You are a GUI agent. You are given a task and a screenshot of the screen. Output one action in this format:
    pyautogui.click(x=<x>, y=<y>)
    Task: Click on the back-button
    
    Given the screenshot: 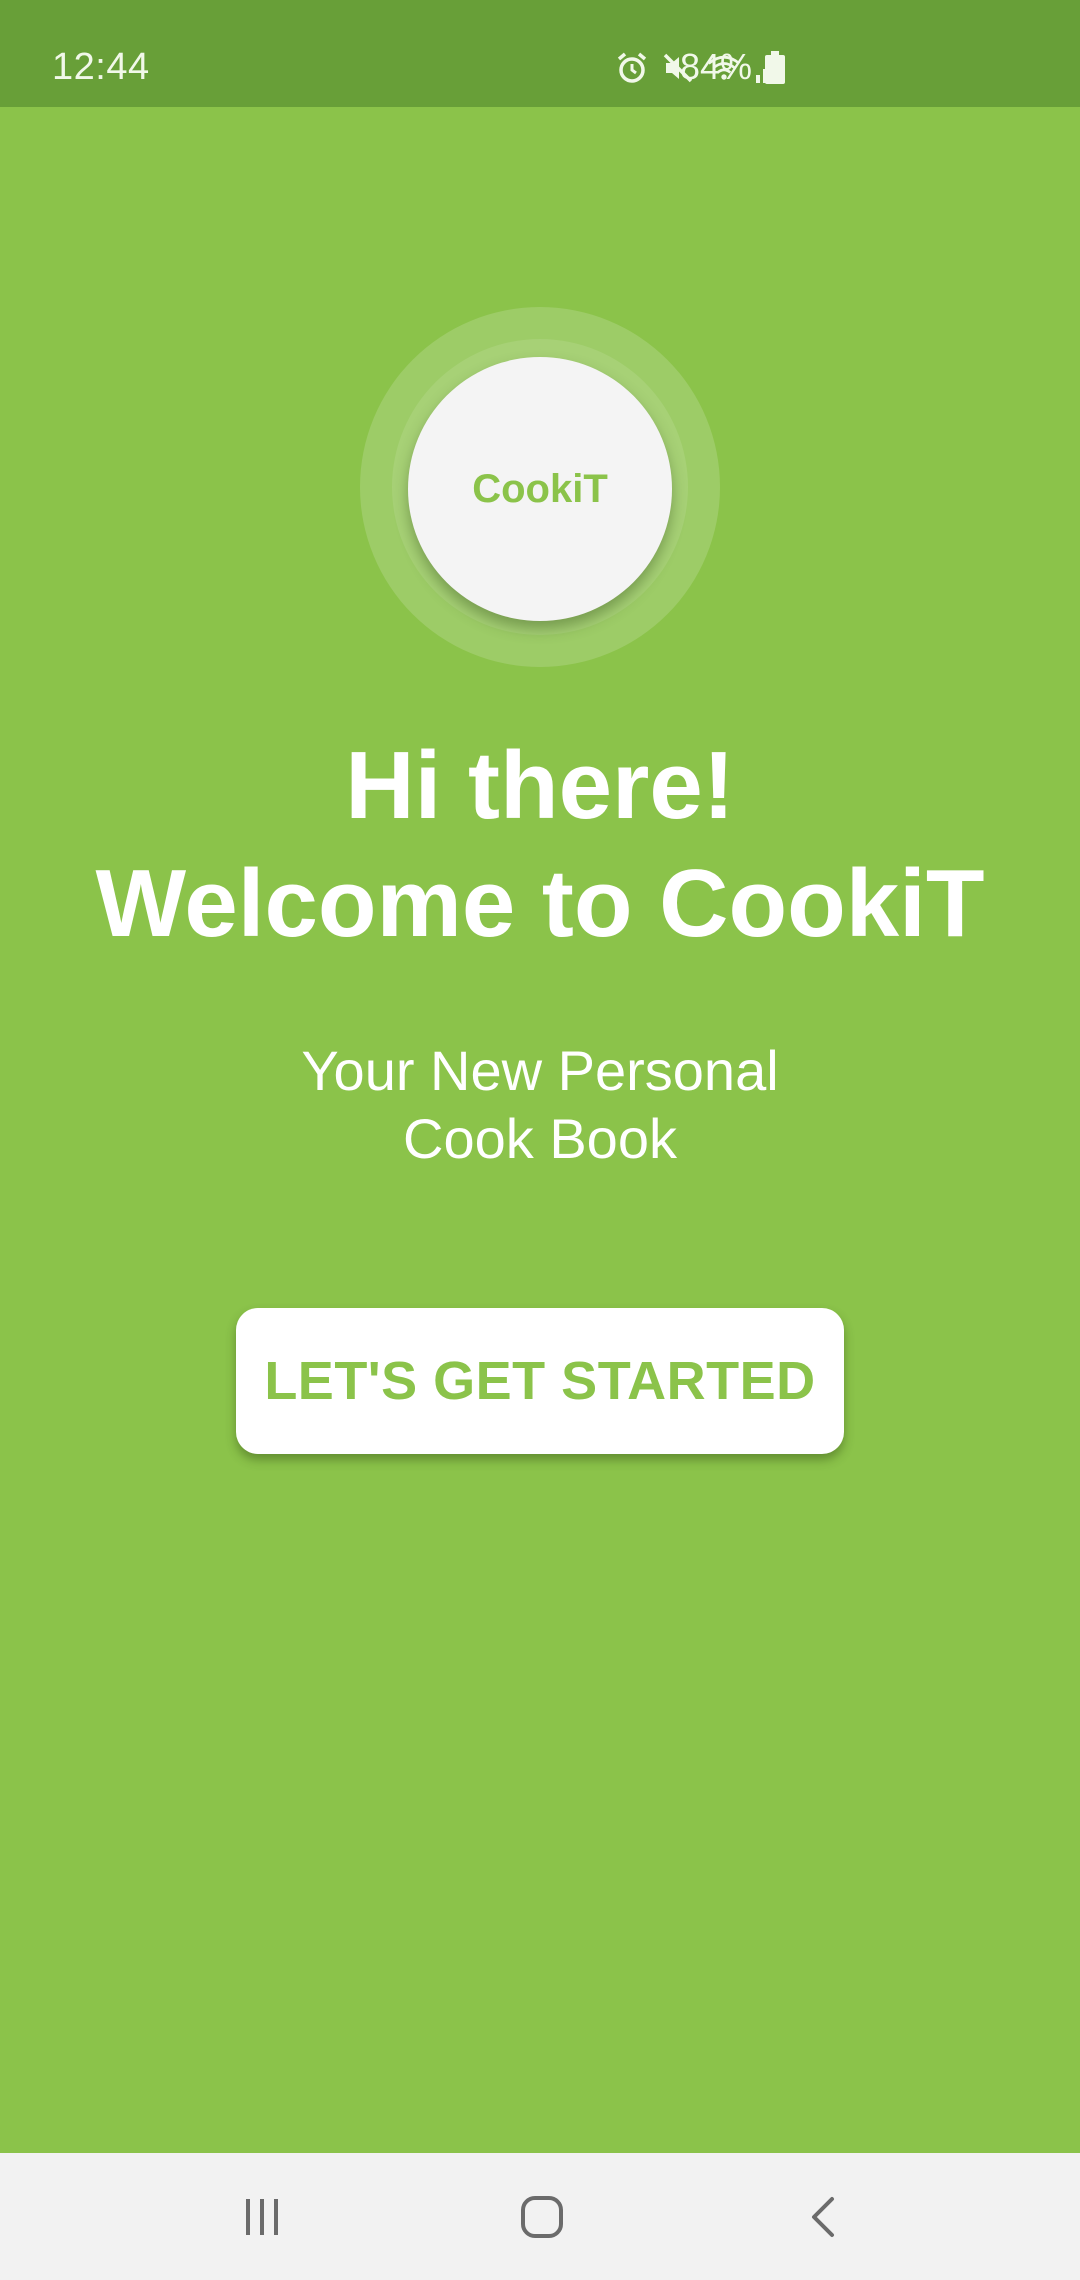 What is the action you would take?
    pyautogui.click(x=824, y=2216)
    